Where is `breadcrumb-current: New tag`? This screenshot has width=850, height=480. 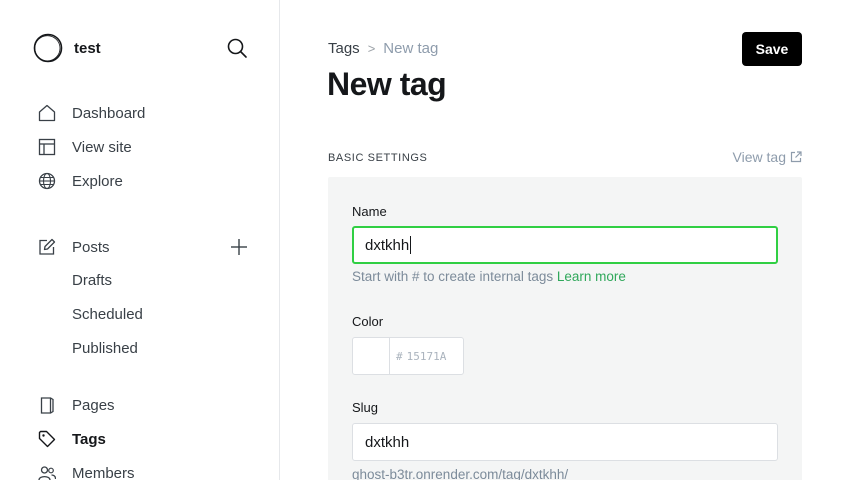
breadcrumb-current: New tag is located at coordinates (411, 48).